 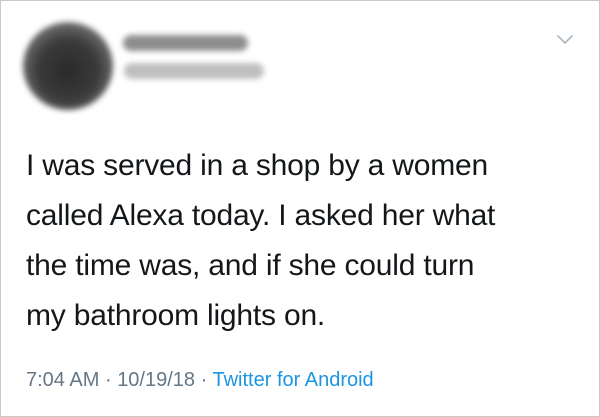 What do you see at coordinates (62, 380) in the screenshot?
I see `tweet-time: 7:04 AM` at bounding box center [62, 380].